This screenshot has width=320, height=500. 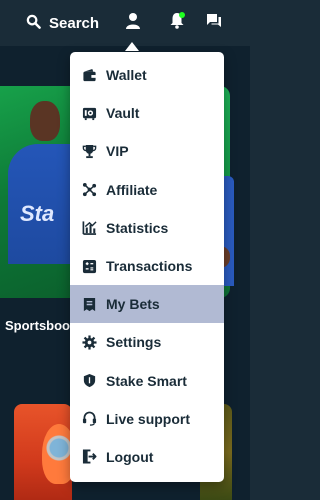 What do you see at coordinates (45, 121) in the screenshot?
I see `player-head` at bounding box center [45, 121].